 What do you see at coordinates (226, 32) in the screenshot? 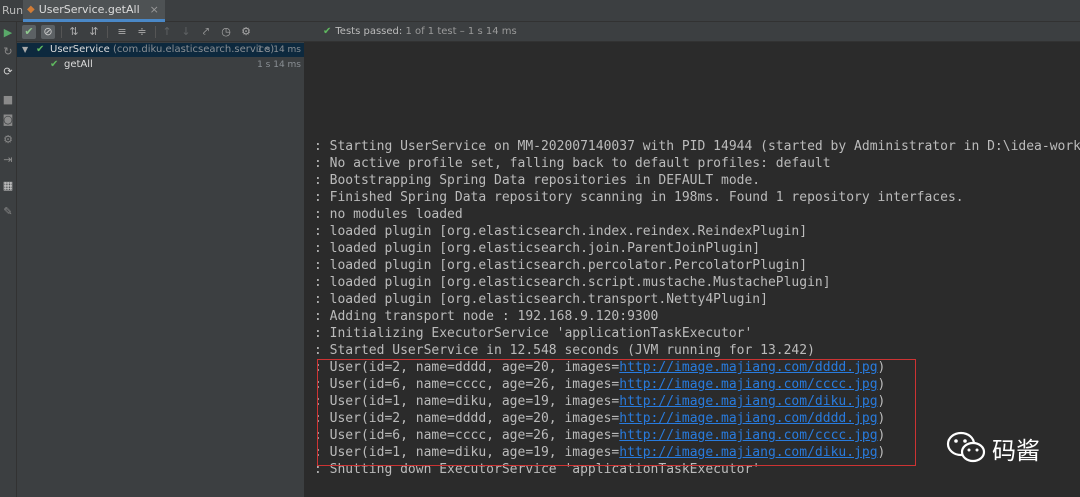
I see `history-icon: ◷` at bounding box center [226, 32].